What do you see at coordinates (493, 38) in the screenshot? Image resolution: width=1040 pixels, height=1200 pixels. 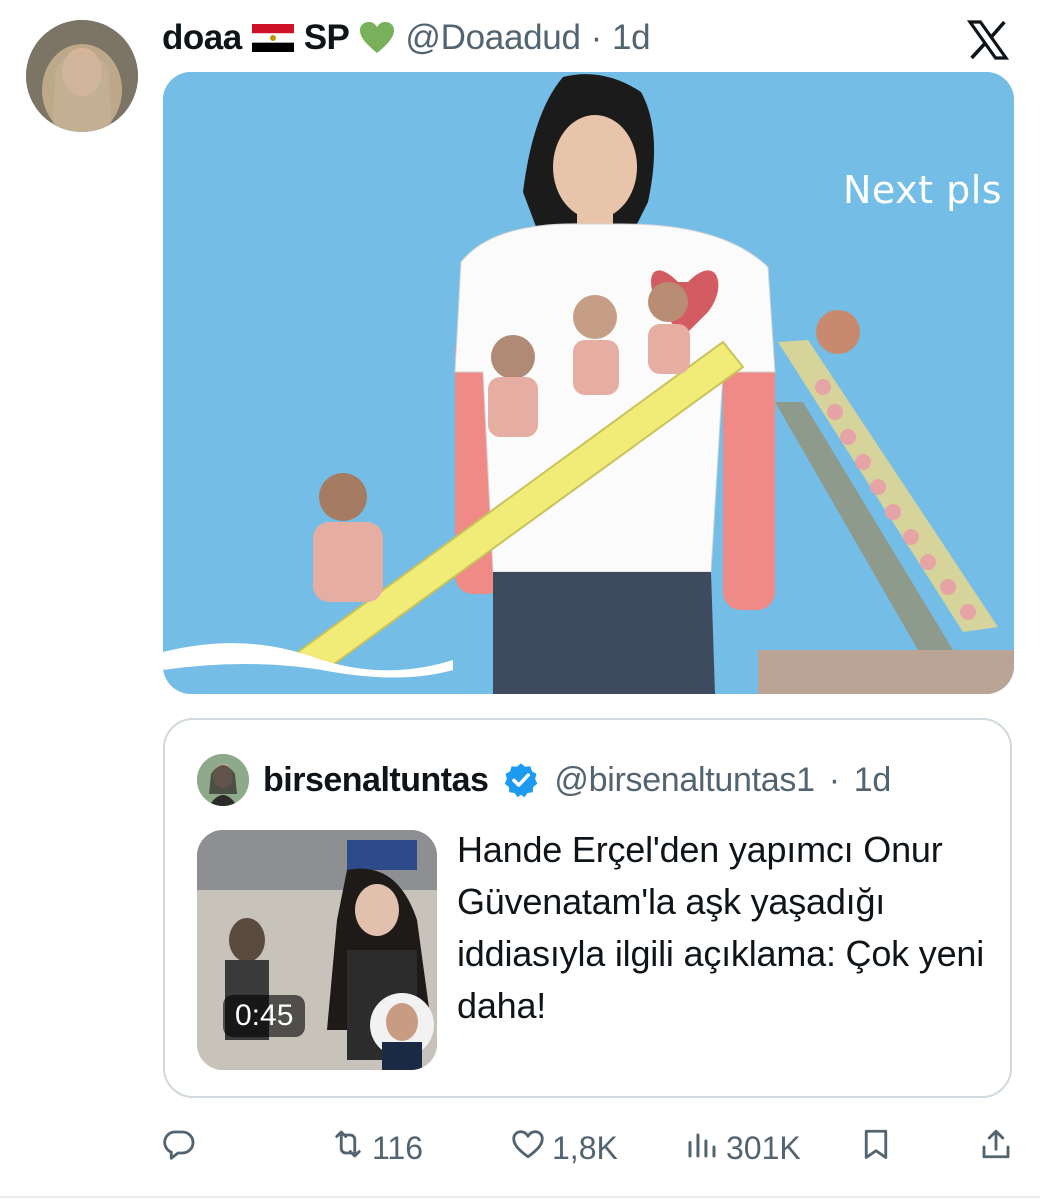 I see `author-handle: @Doaadud` at bounding box center [493, 38].